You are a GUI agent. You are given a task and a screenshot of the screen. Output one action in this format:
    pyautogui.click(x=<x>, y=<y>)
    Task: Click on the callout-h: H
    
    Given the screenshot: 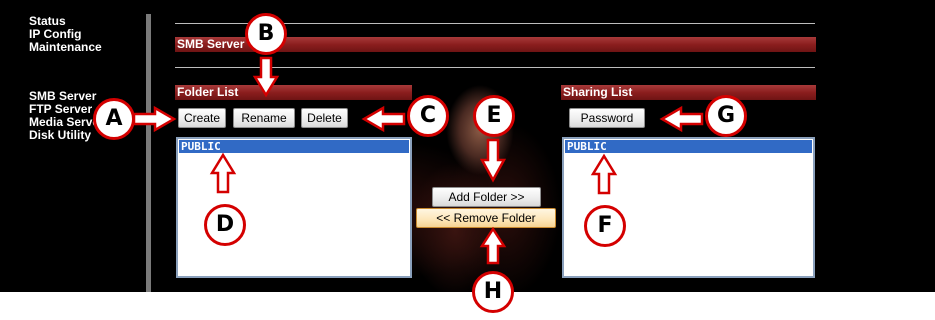 What is the action you would take?
    pyautogui.click(x=493, y=292)
    